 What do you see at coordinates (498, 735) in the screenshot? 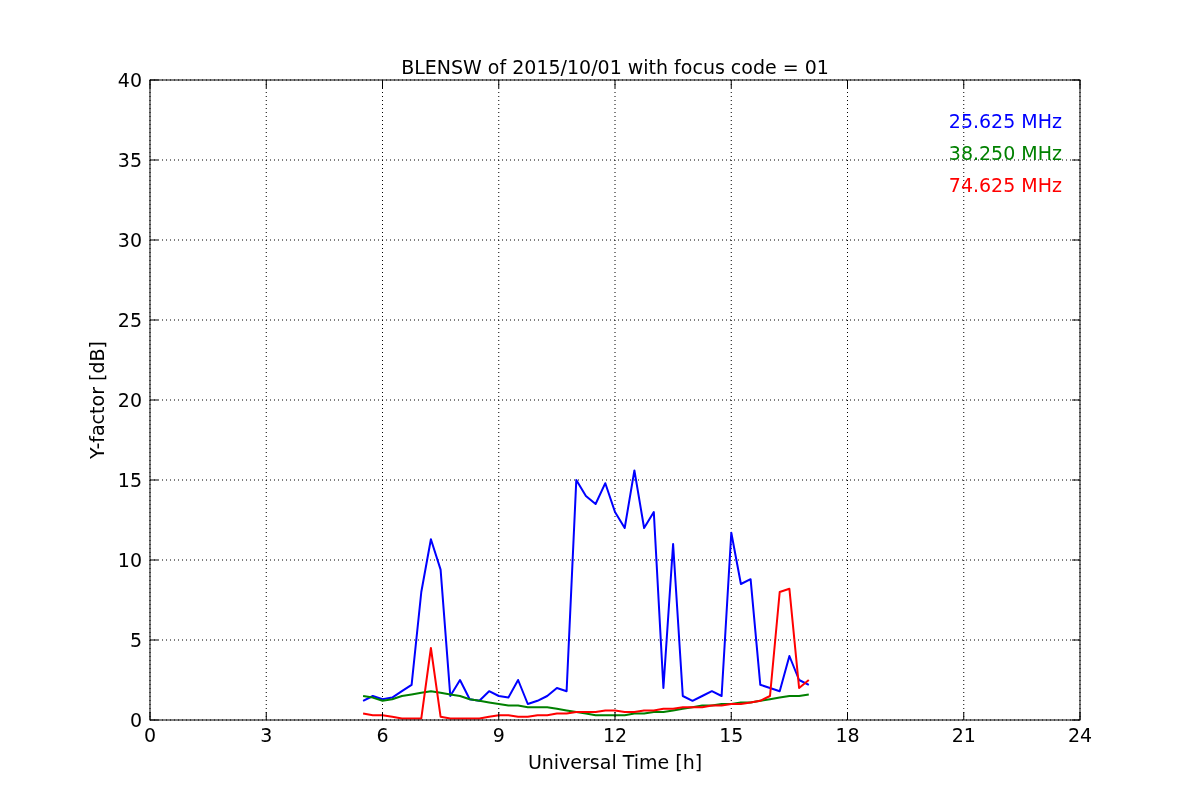
I see `tick-label: 9` at bounding box center [498, 735].